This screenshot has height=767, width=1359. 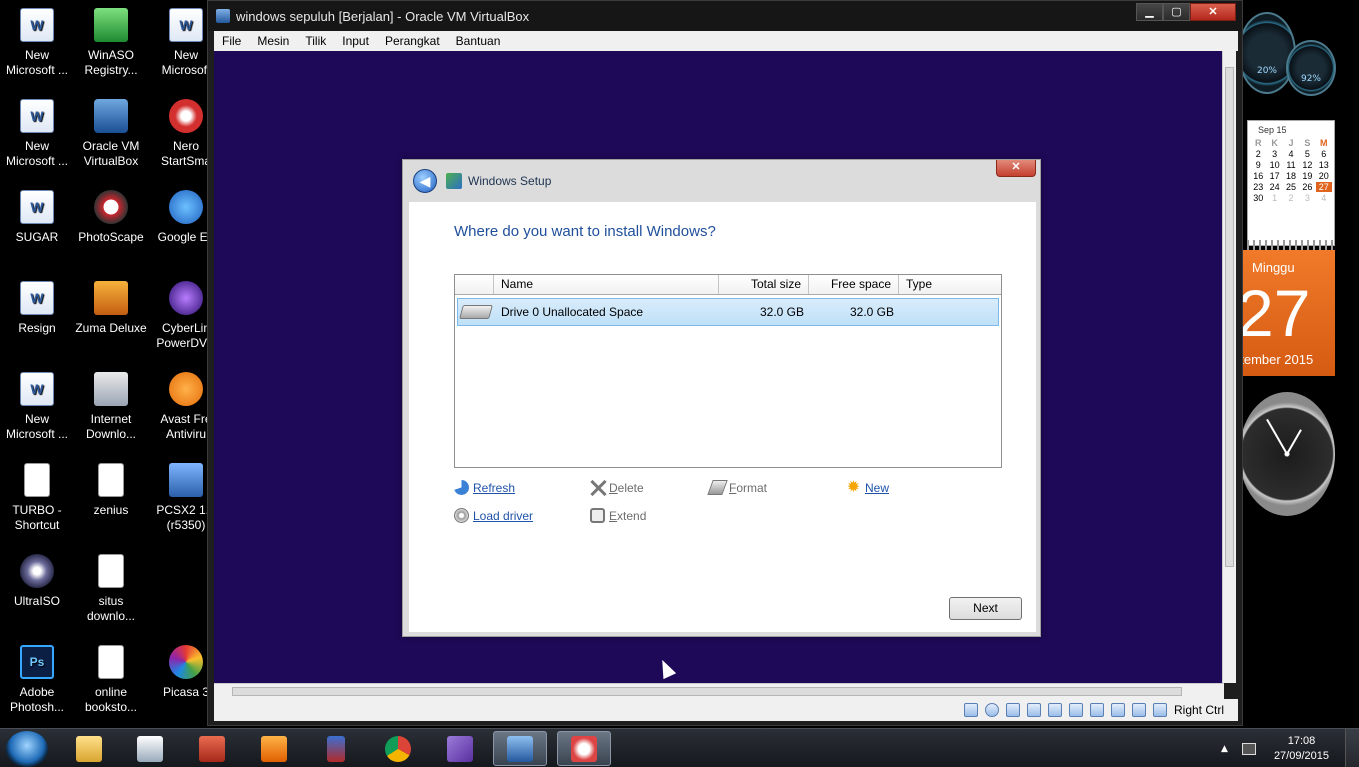 I want to click on desktop-icon-resign: Resign, so click(x=37, y=308).